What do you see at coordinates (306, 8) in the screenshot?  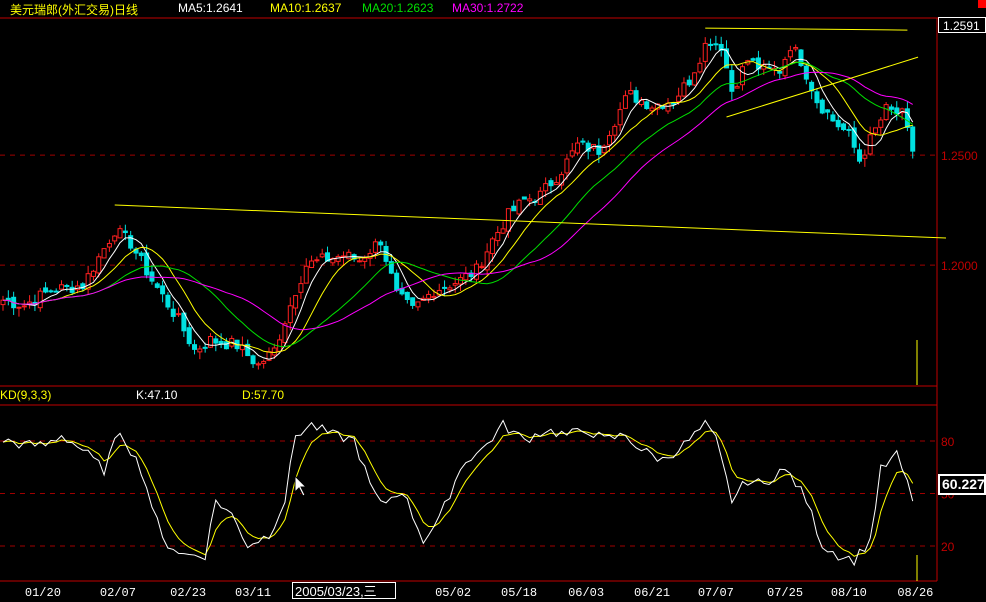 I see `ma10-legend: MA10:1.2637` at bounding box center [306, 8].